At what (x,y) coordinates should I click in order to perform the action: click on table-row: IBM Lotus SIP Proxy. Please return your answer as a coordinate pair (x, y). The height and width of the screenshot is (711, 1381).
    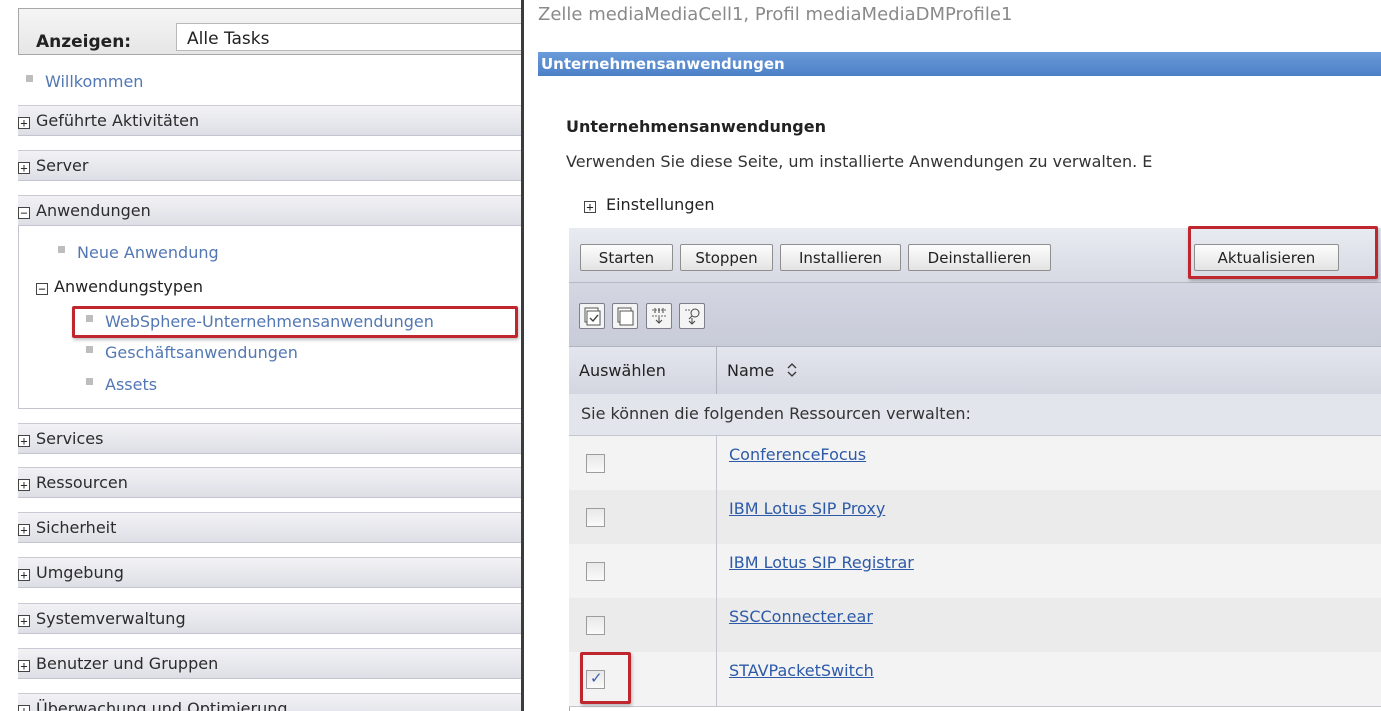
    Looking at the image, I should click on (975, 517).